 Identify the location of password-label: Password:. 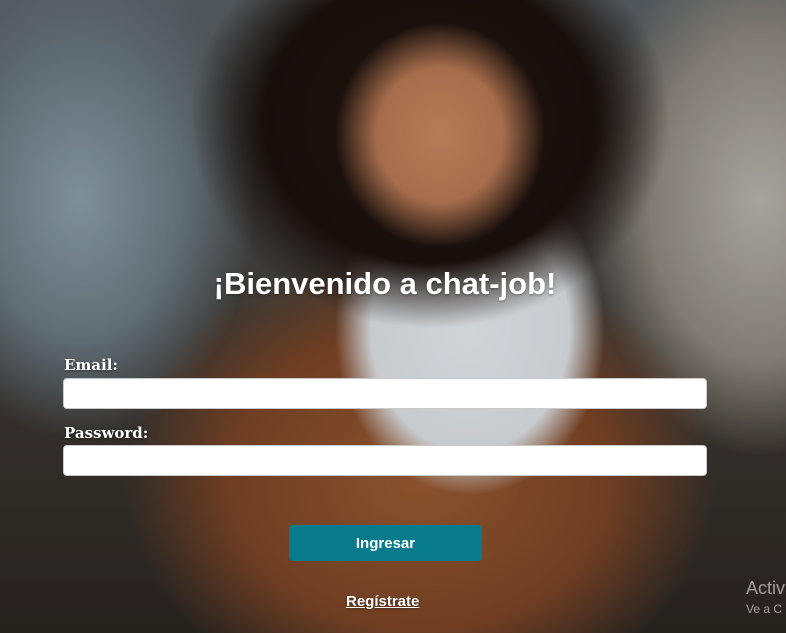
(106, 433).